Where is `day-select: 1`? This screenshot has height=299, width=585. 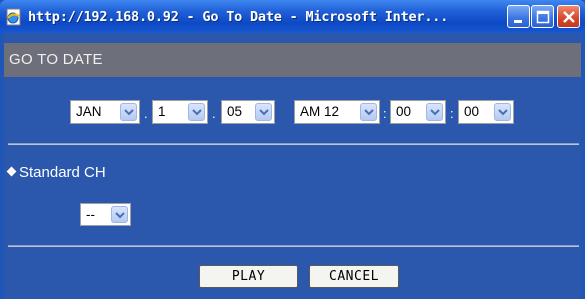 day-select: 1 is located at coordinates (180, 112).